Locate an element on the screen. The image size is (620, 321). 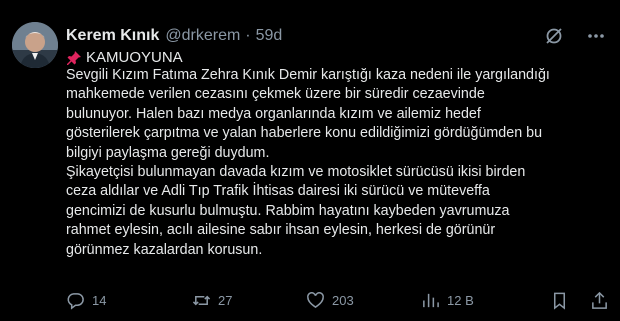
title-text: KAMUOYUNA is located at coordinates (134, 57).